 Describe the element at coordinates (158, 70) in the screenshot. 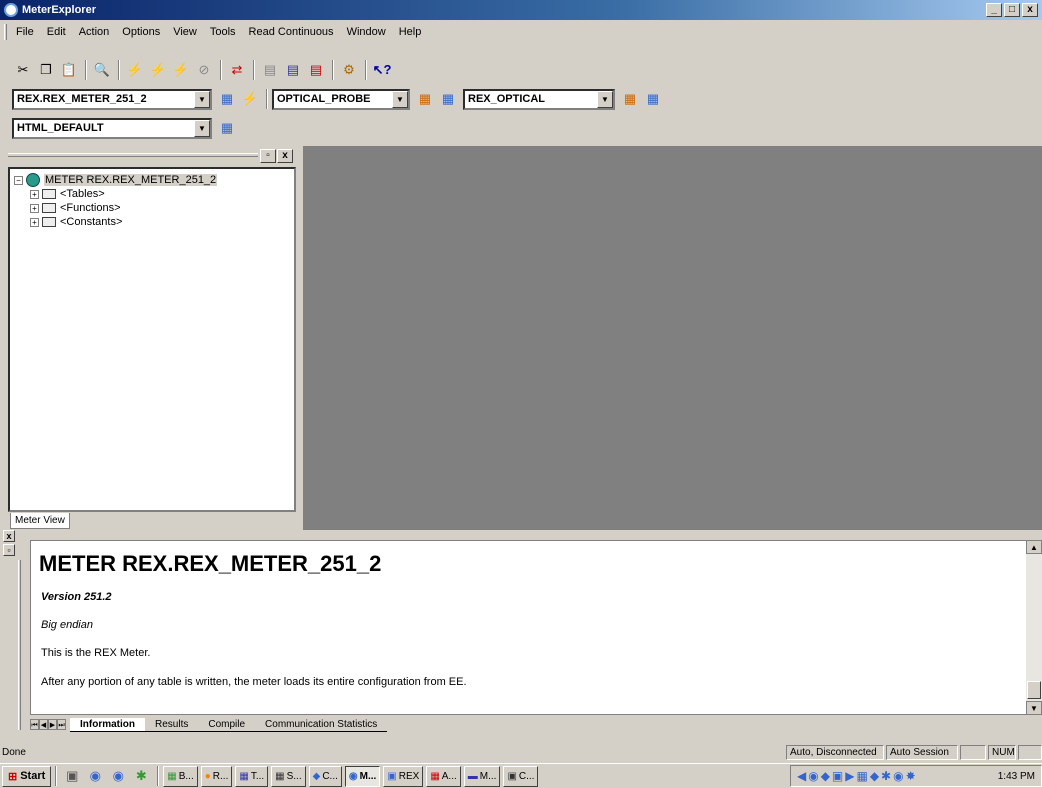

I see `disconnect-icon: ⚡` at that location.